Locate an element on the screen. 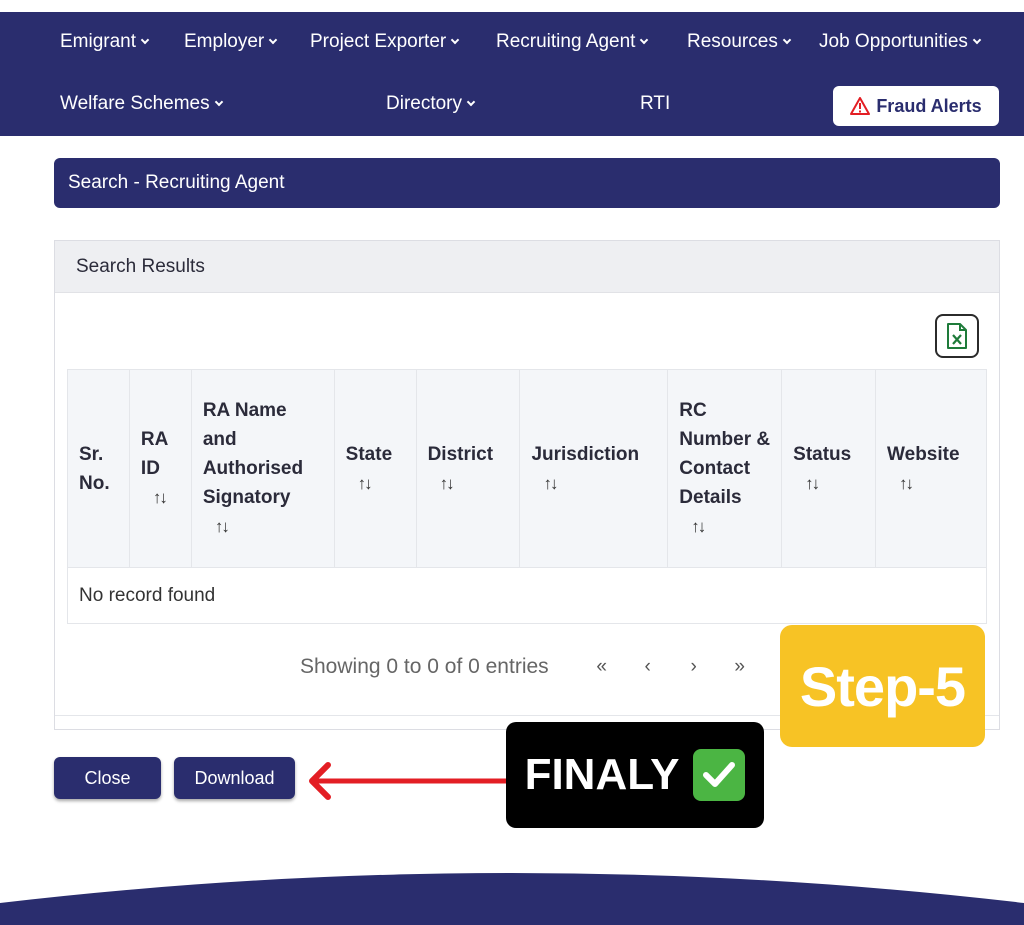 This screenshot has height=925, width=1024. finaly-label: FINALY is located at coordinates (602, 774).